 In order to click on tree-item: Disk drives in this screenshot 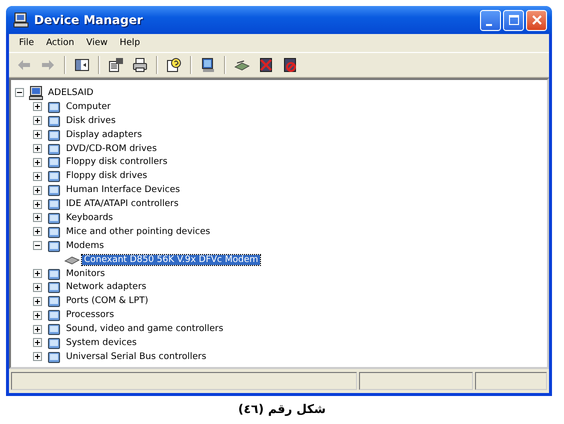, I will do `click(91, 121)`.